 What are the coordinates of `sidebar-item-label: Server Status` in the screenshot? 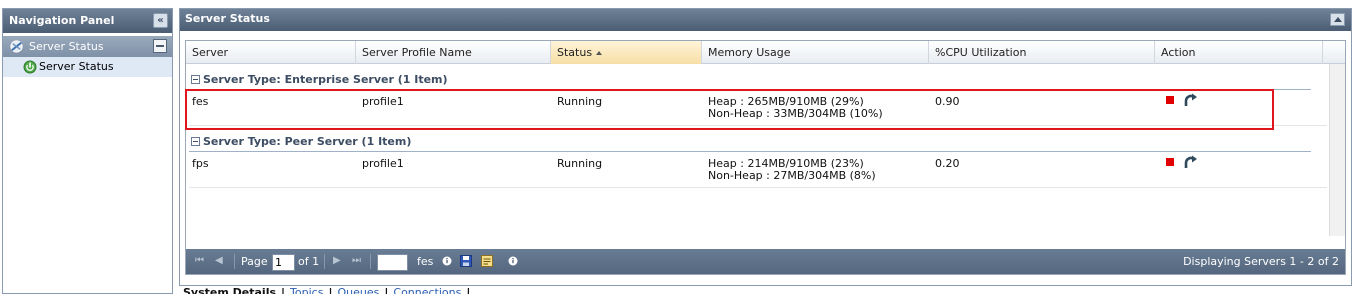 It's located at (76, 66).